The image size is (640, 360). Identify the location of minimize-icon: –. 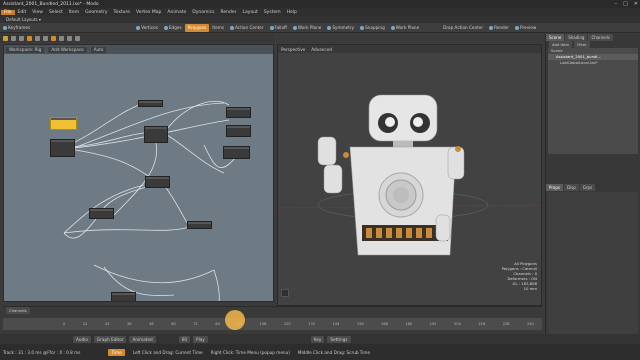
(616, 4).